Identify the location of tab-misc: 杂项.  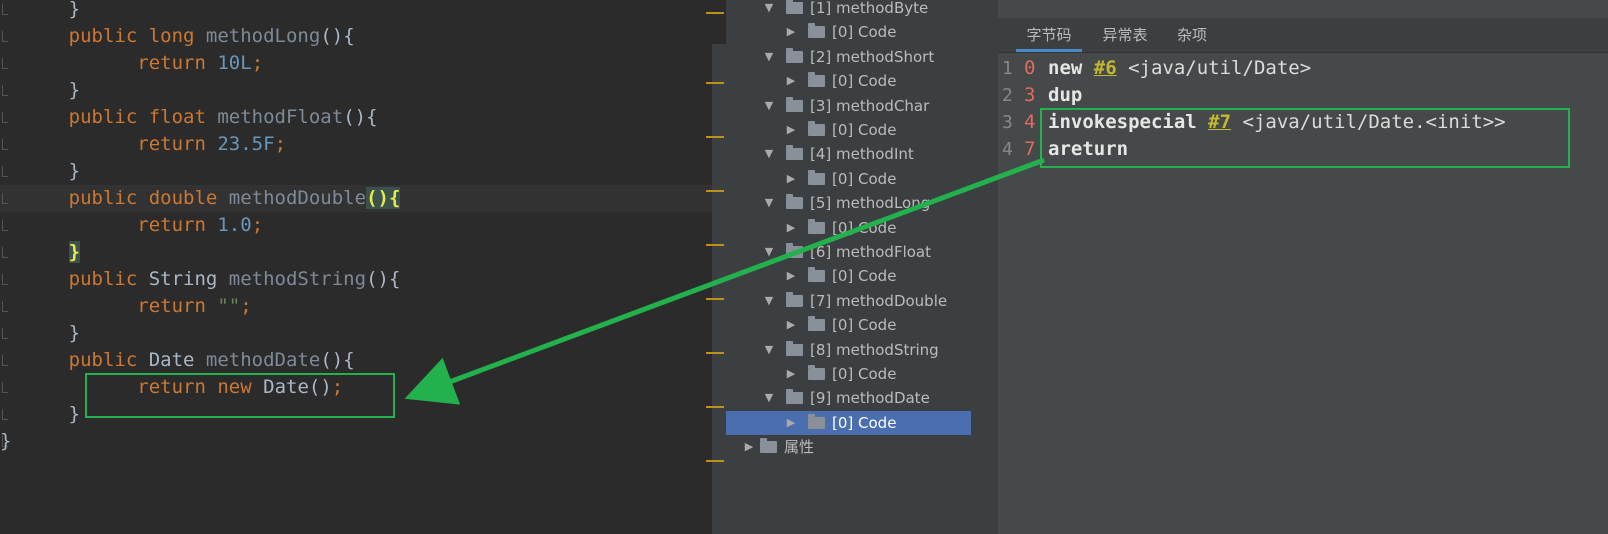
(1192, 35).